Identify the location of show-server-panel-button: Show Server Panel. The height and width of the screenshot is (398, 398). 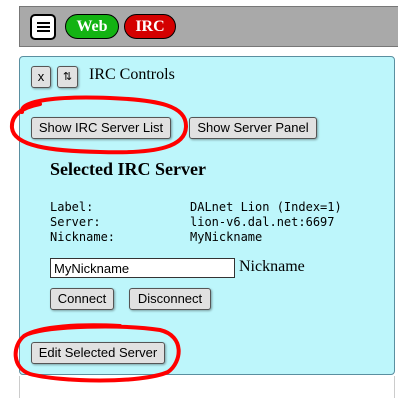
(253, 128).